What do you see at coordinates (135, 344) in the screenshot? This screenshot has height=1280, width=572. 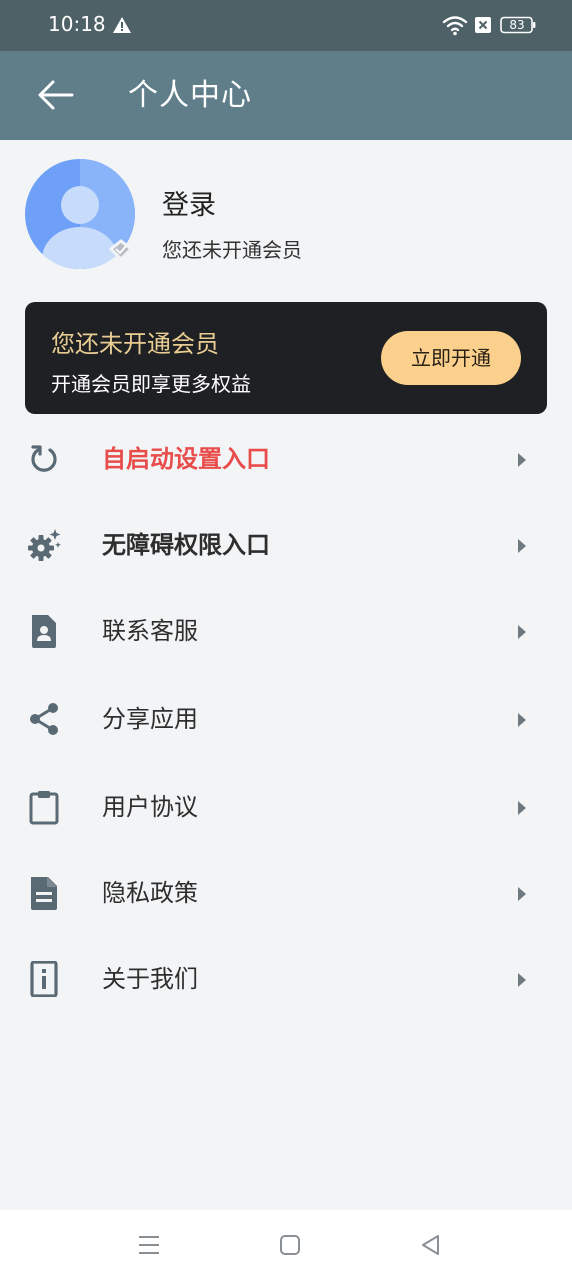 I see `vip-title: 您还未开通会员` at bounding box center [135, 344].